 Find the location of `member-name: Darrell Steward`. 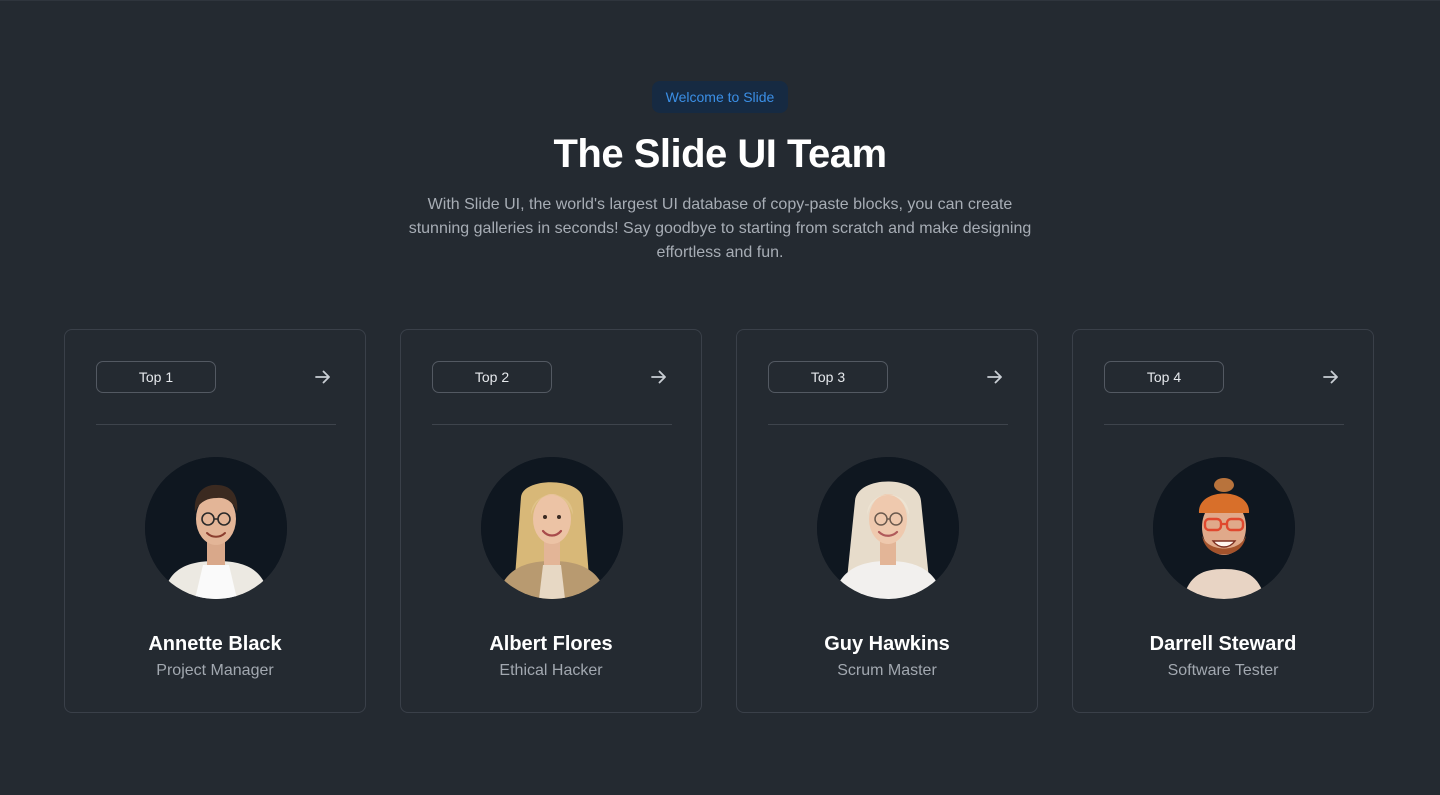

member-name: Darrell Steward is located at coordinates (1223, 644).